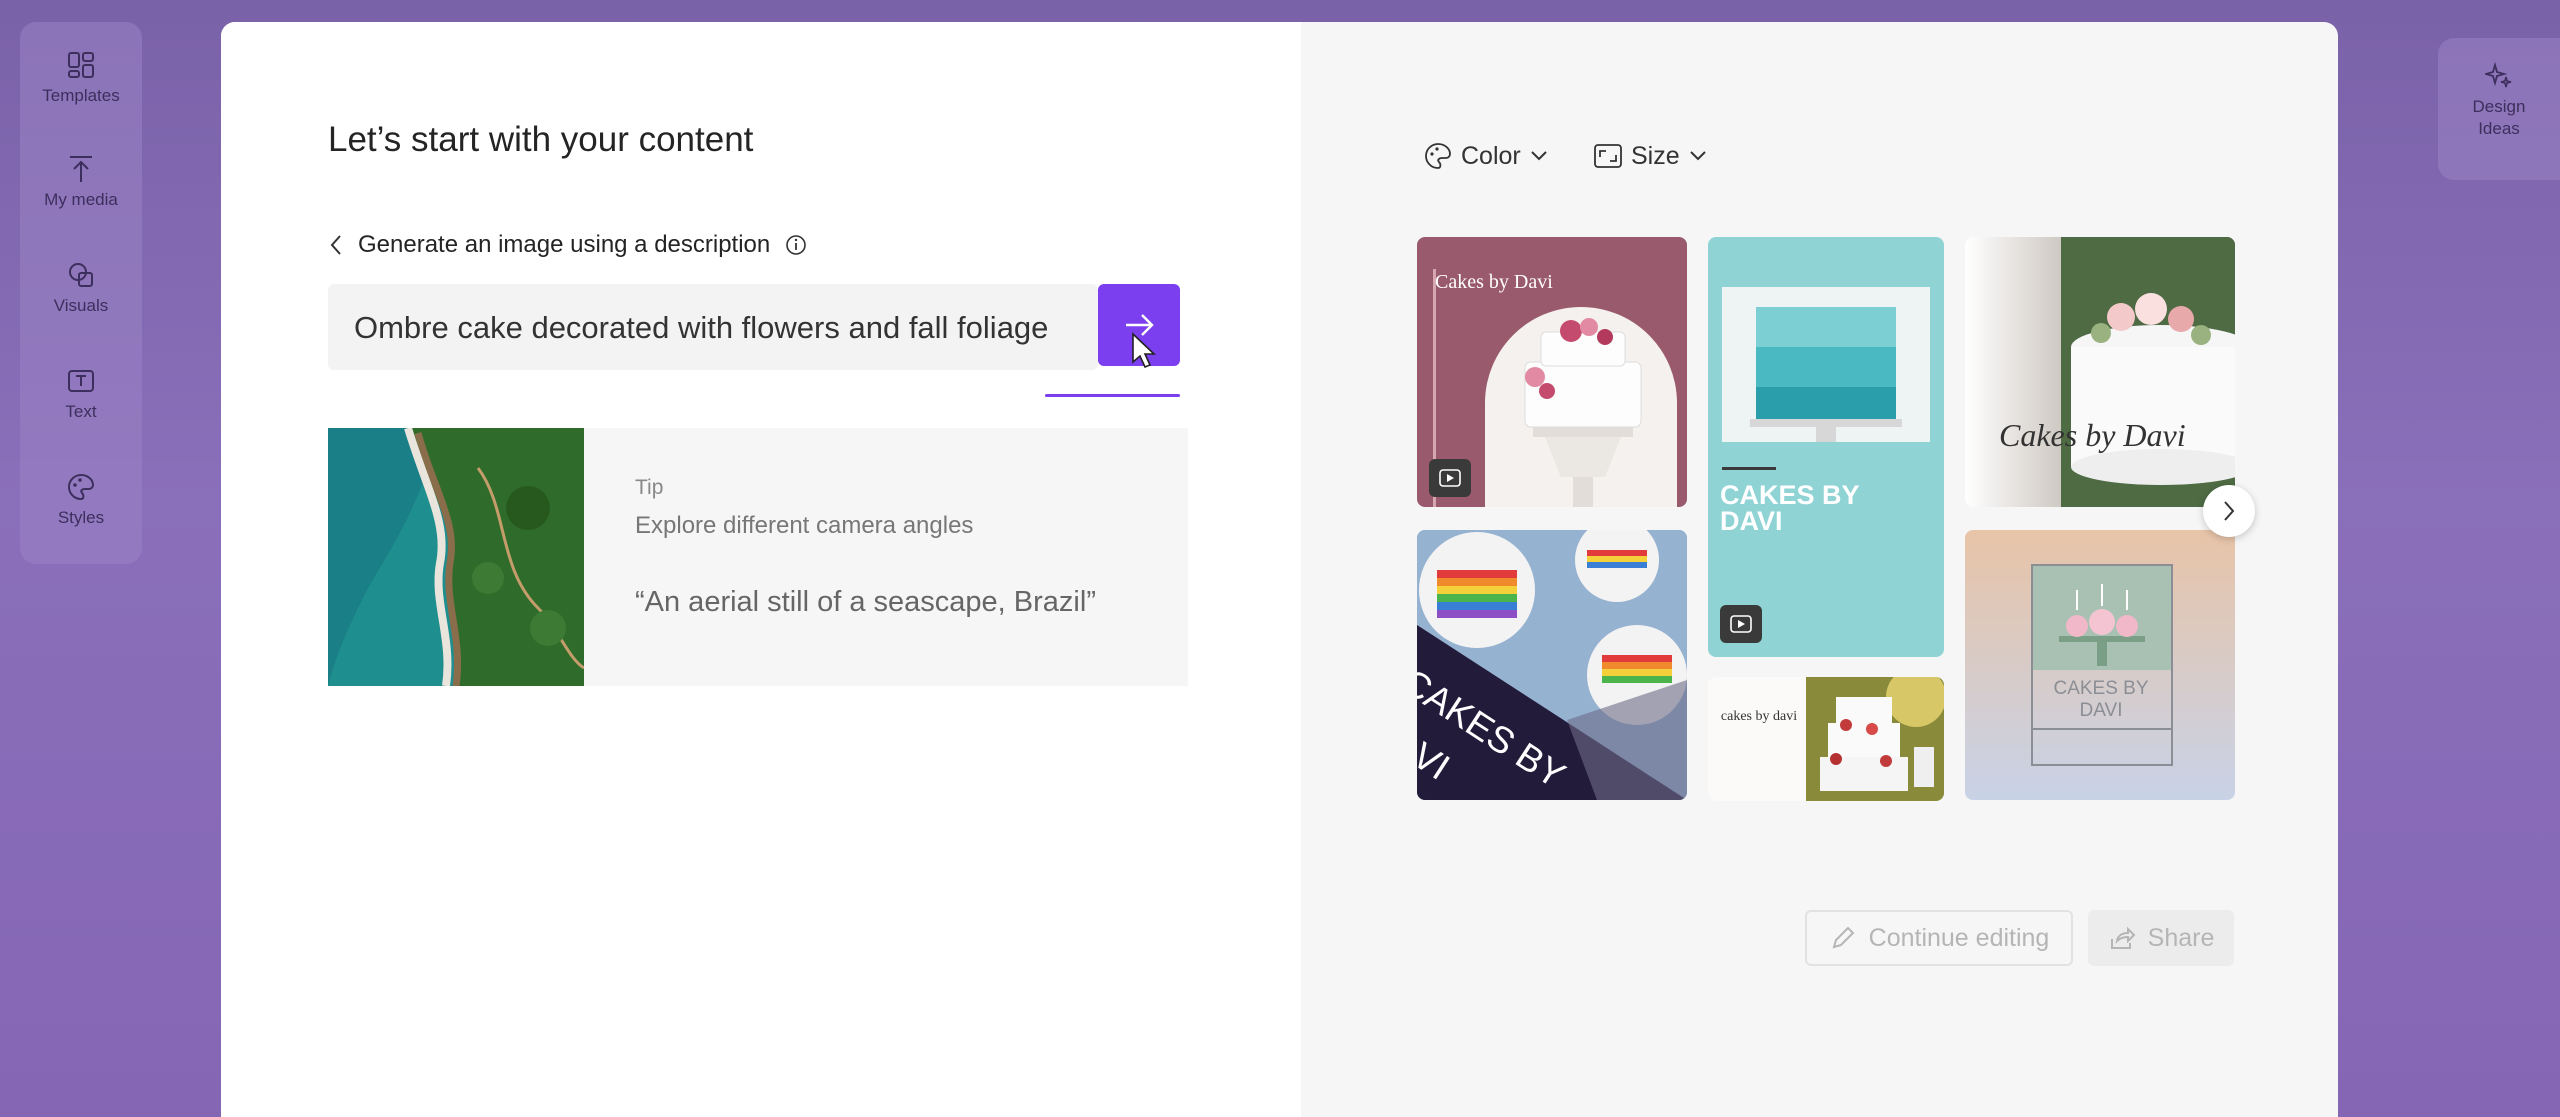  I want to click on design-card-4: CAKES BY DAVI, so click(1552, 665).